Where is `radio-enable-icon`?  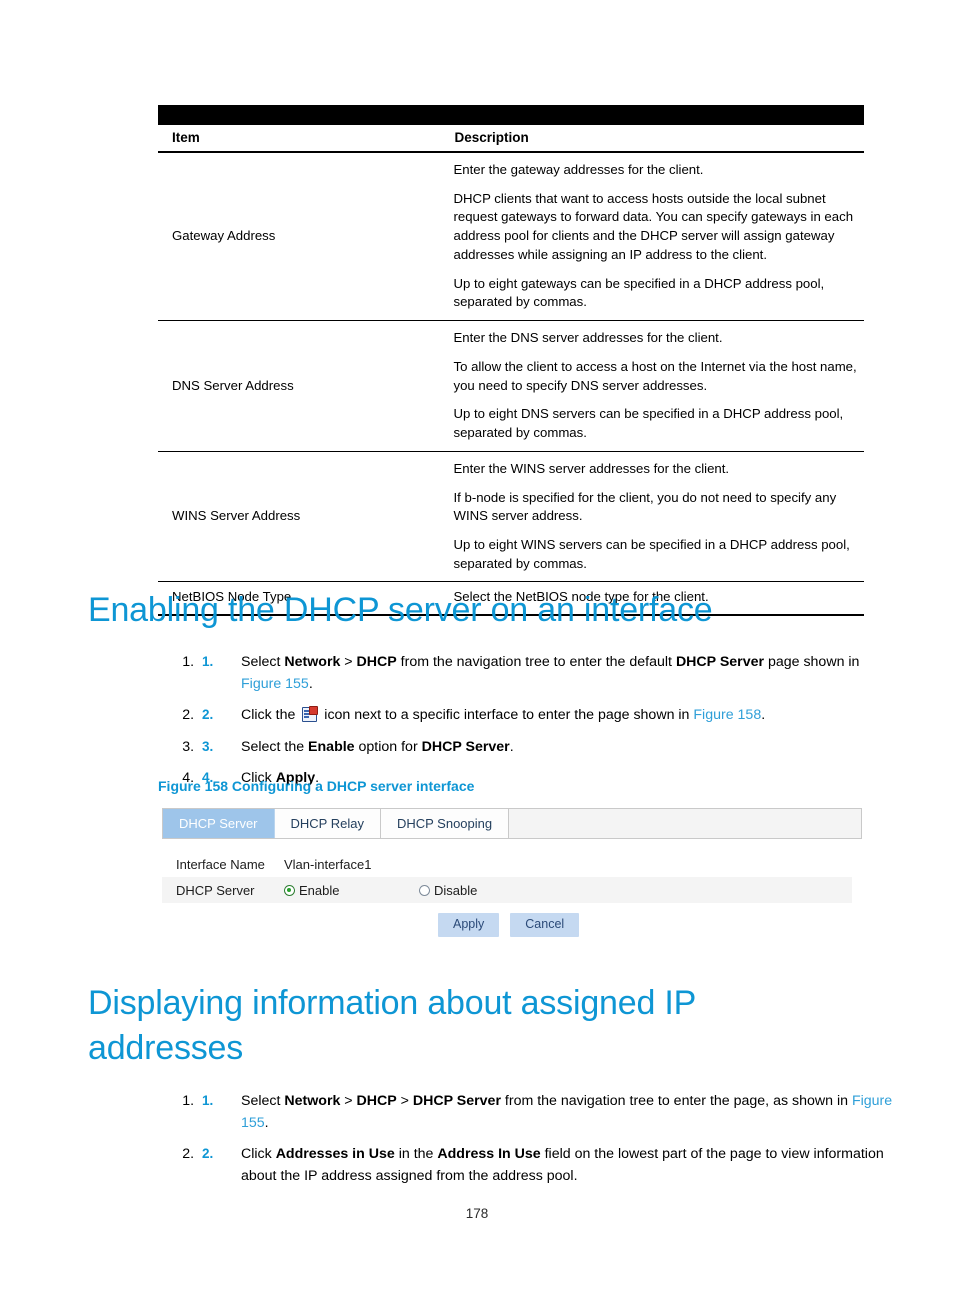
radio-enable-icon is located at coordinates (289, 890).